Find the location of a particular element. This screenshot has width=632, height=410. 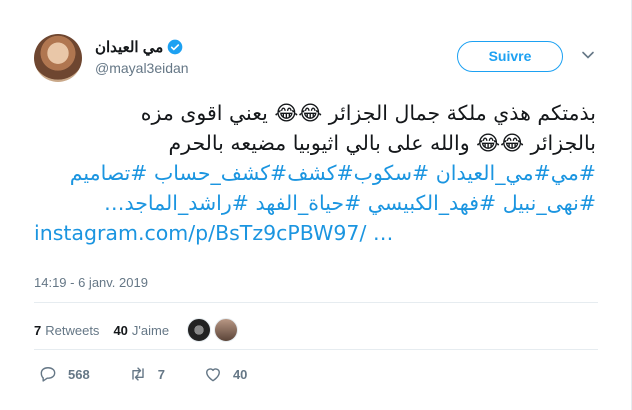

avatar is located at coordinates (58, 58).